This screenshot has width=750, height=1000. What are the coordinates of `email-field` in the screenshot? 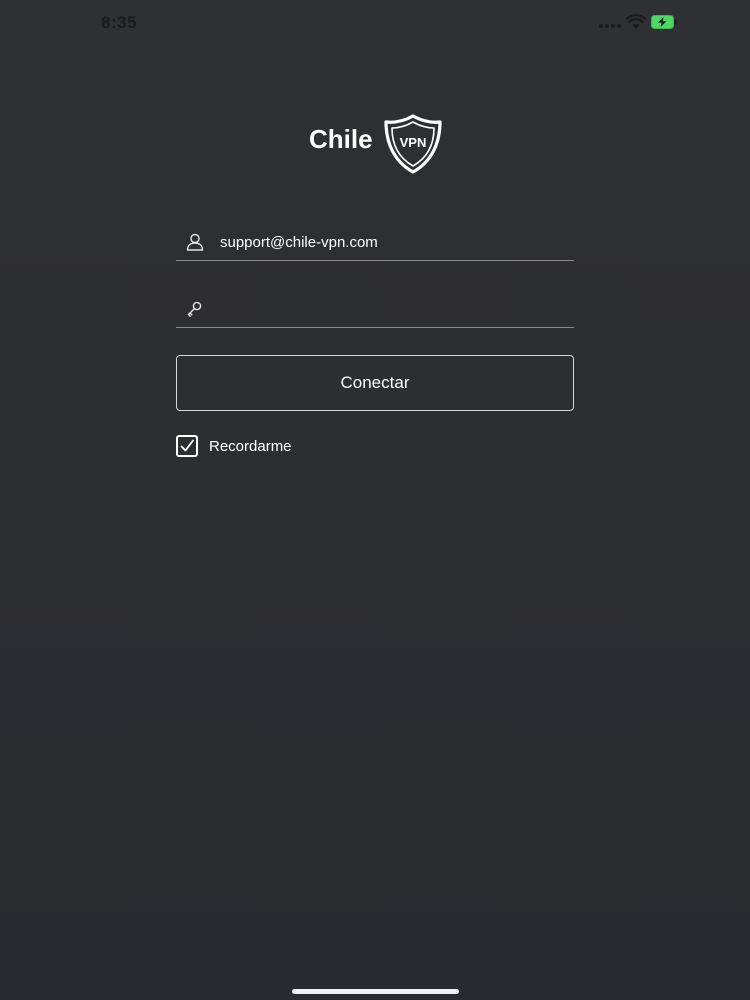 It's located at (375, 242).